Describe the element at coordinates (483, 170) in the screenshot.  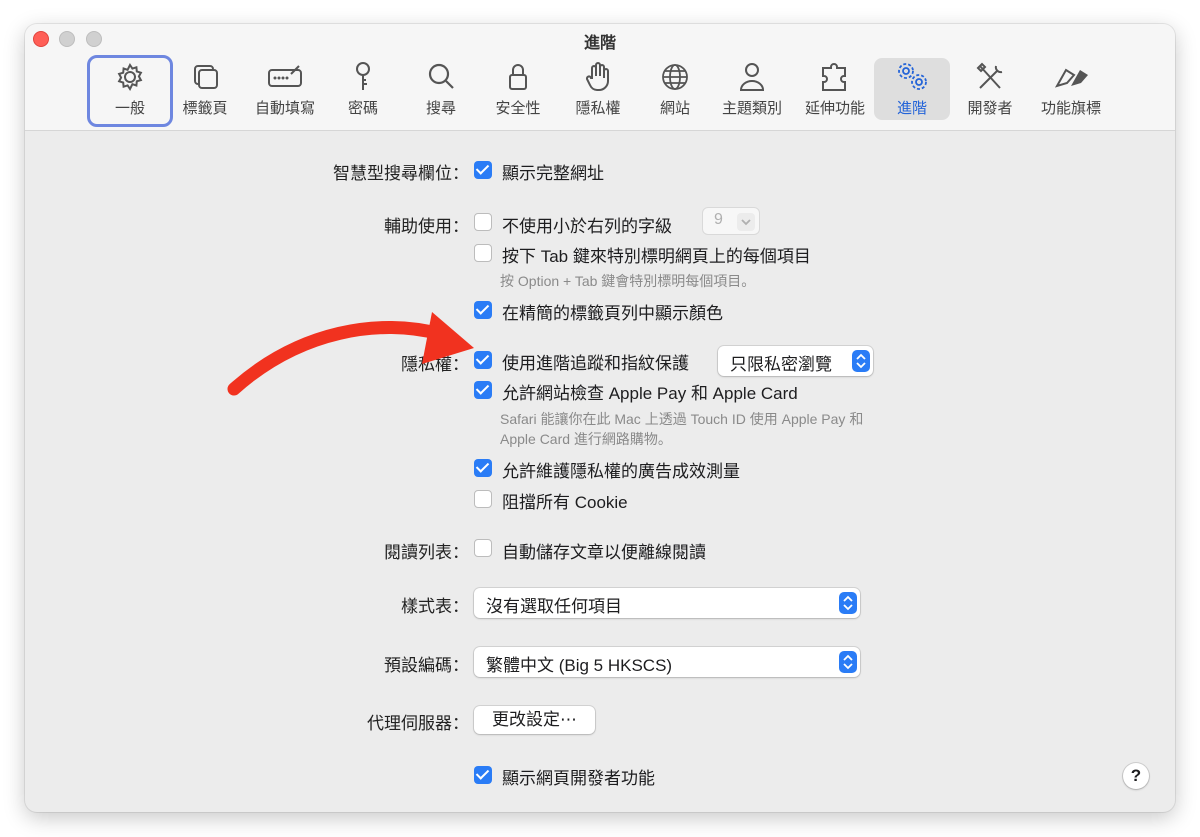
I see `show-full-address-checkbox` at that location.